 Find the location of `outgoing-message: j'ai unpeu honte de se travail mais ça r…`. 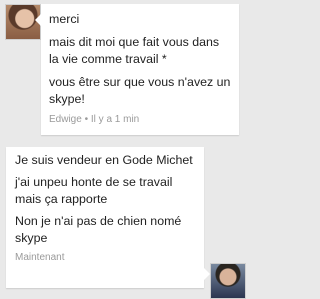

outgoing-message: j'ai unpeu honte de se travail mais ça r… is located at coordinates (94, 190).